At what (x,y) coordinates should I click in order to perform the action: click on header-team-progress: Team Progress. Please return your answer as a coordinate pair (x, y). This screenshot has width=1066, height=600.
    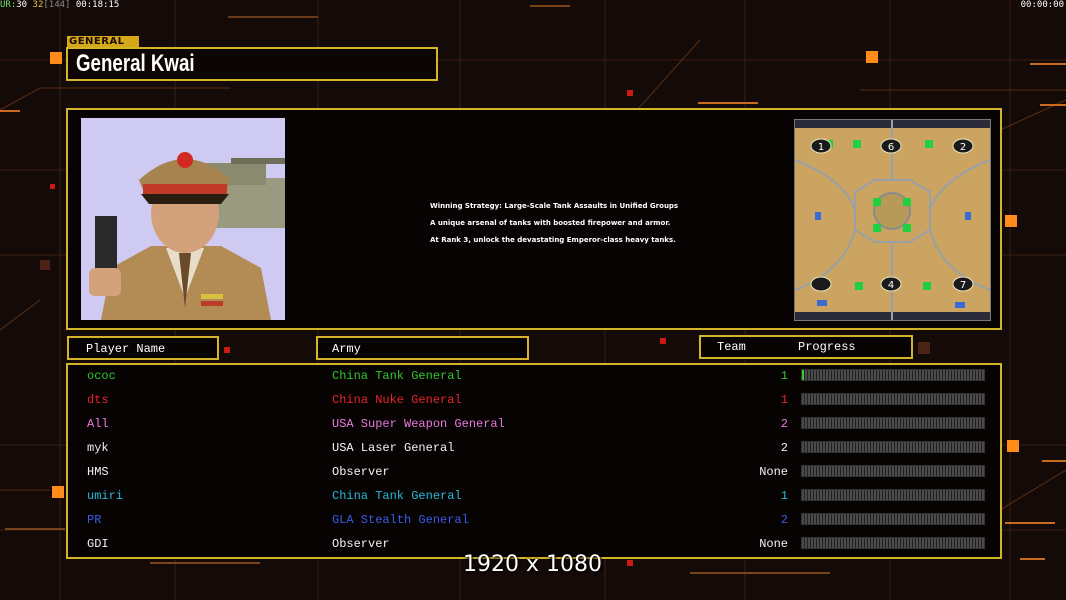
    Looking at the image, I should click on (806, 347).